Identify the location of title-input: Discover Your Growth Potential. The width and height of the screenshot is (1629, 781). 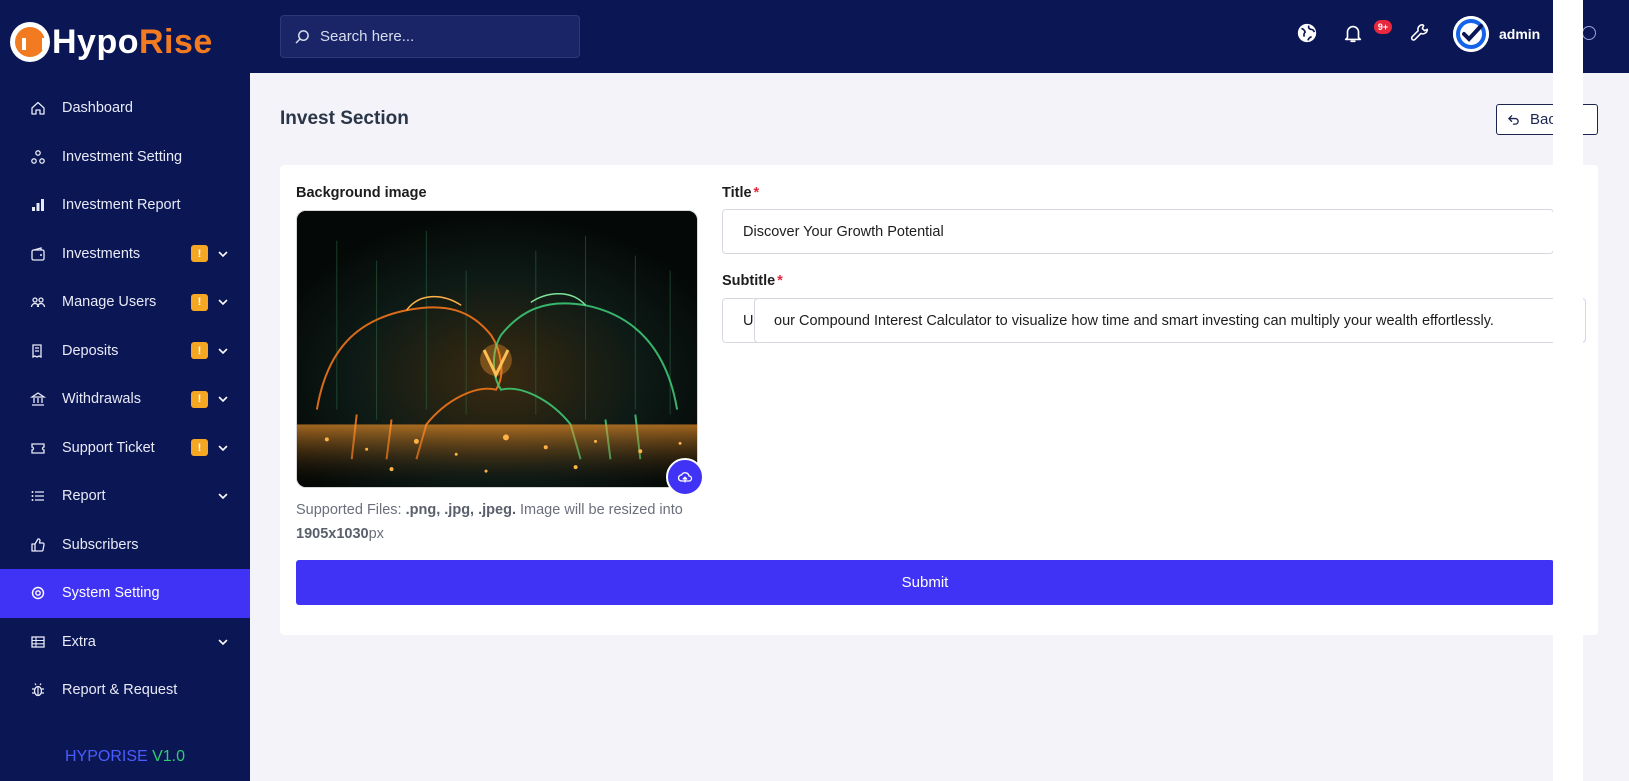
(1138, 231).